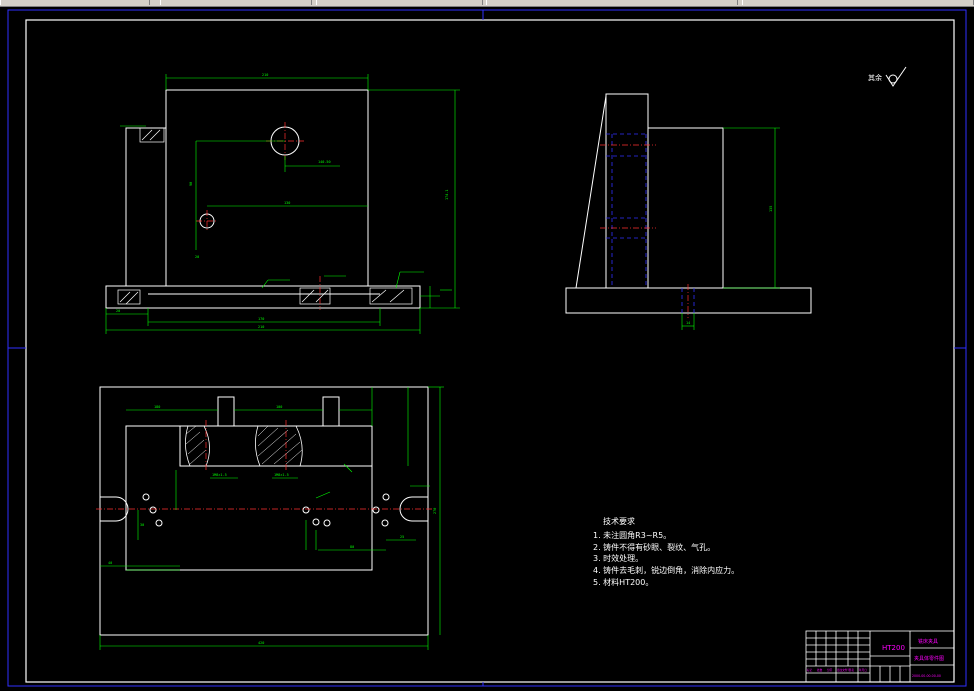 This screenshot has height=691, width=974. I want to click on top-view, so click(264, 511).